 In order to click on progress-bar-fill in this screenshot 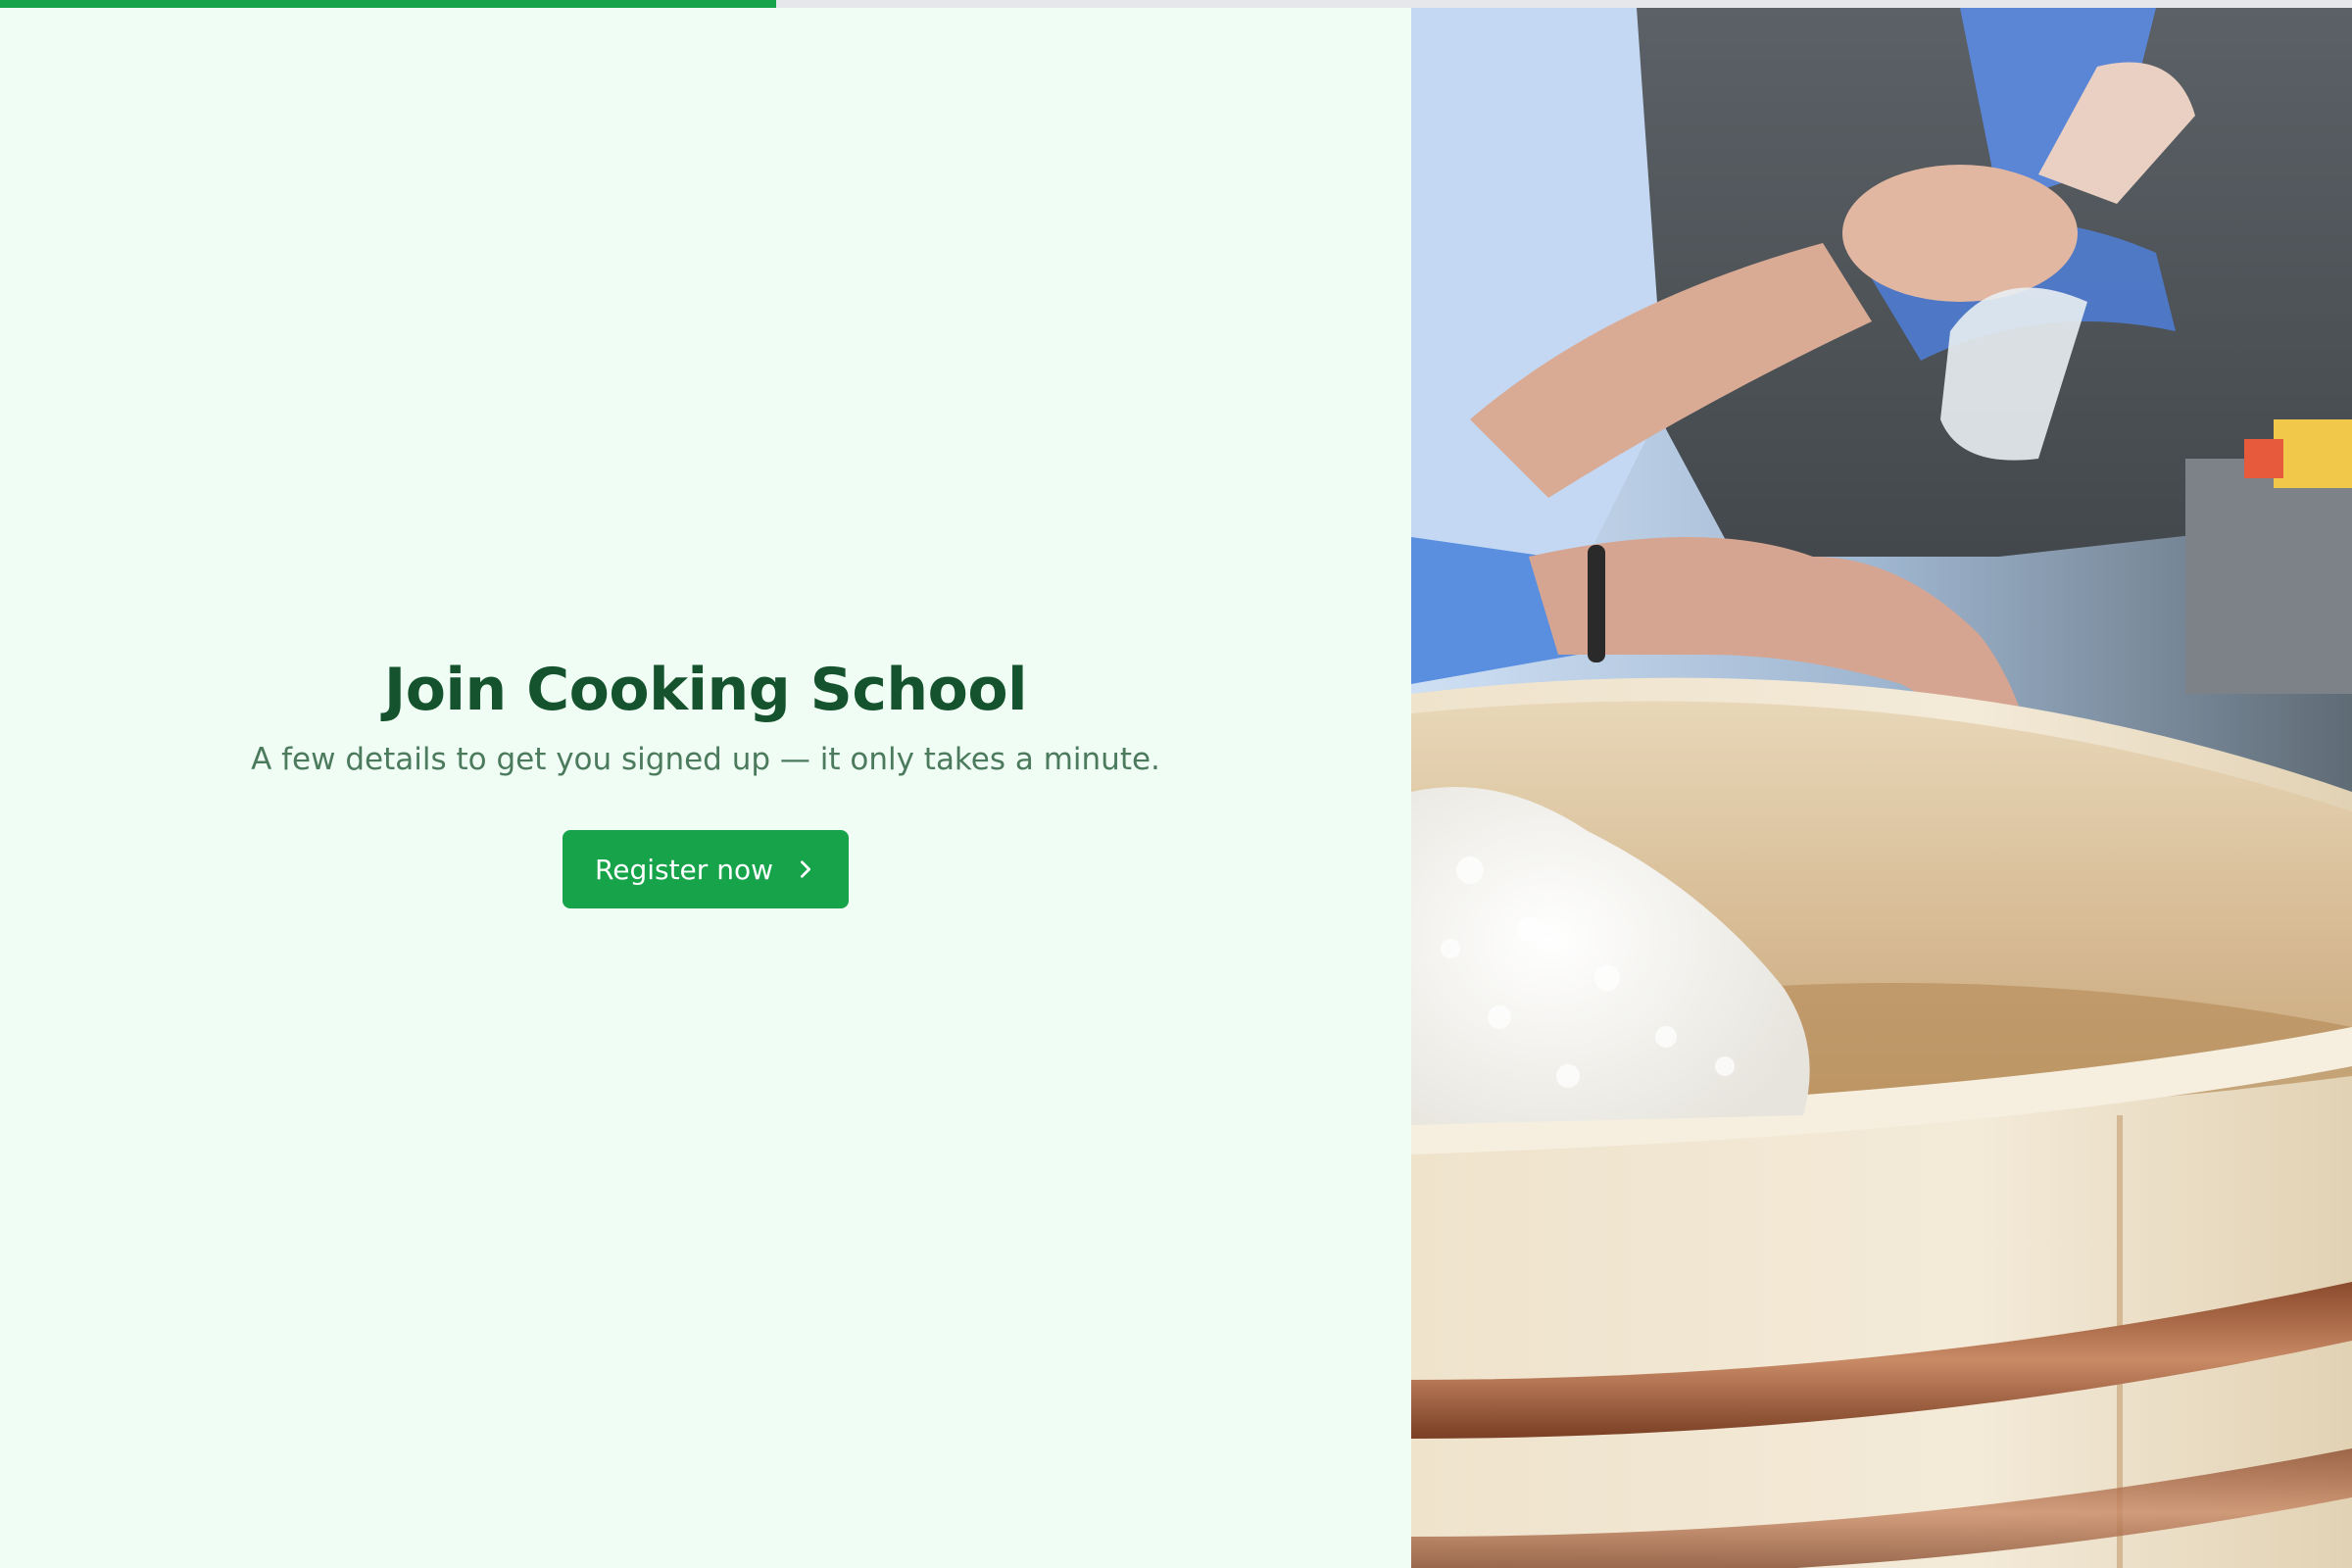, I will do `click(388, 4)`.